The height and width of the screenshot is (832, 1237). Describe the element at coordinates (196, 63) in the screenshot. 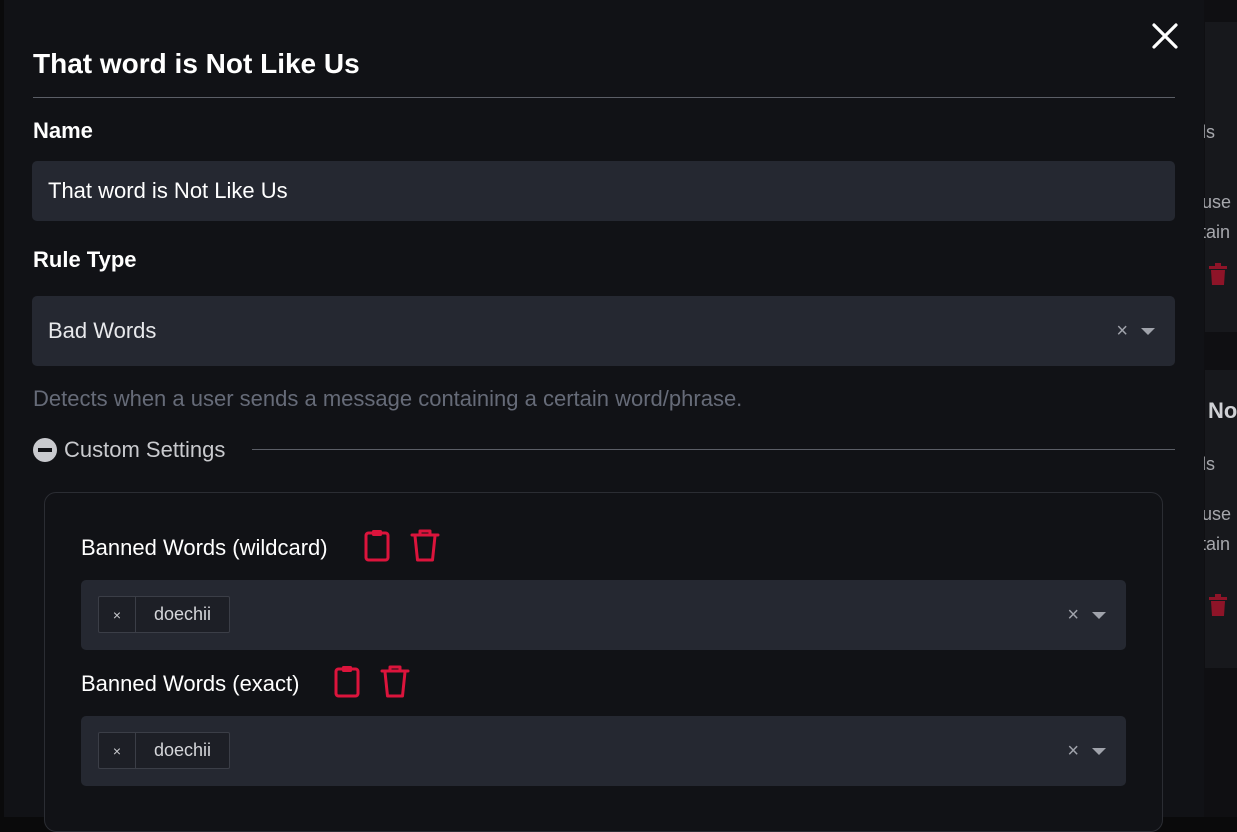

I see `modal-title: That word is Not Like Us` at that location.